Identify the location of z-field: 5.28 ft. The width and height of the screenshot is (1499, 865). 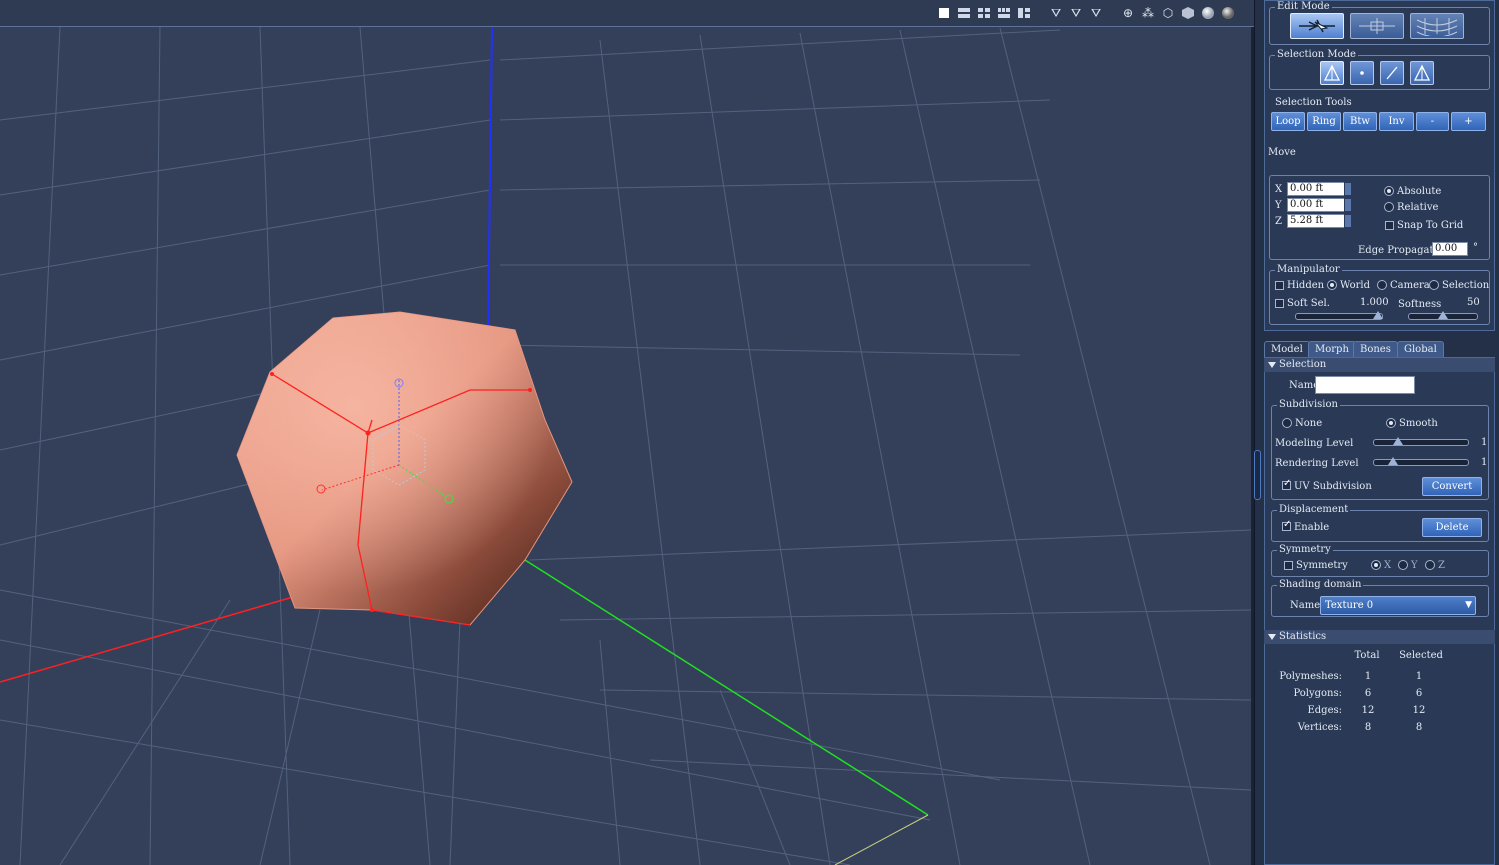
(1316, 221).